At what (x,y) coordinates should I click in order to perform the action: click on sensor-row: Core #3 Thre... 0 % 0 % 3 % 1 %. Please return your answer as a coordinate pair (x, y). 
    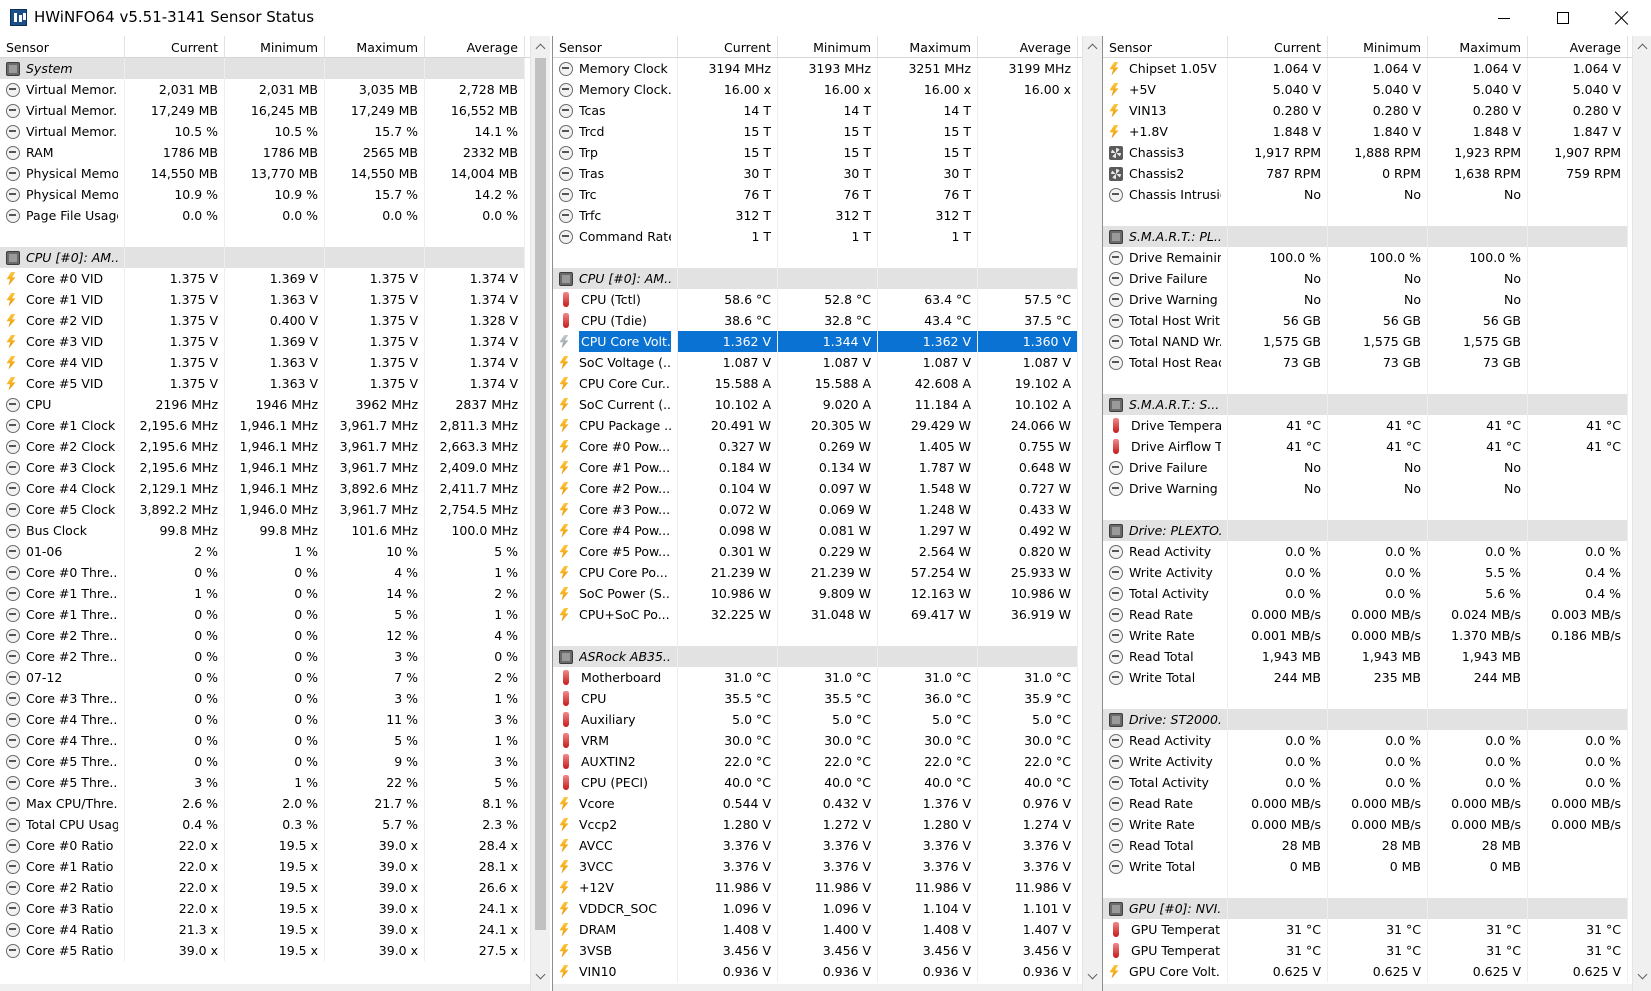
    Looking at the image, I should click on (265, 698).